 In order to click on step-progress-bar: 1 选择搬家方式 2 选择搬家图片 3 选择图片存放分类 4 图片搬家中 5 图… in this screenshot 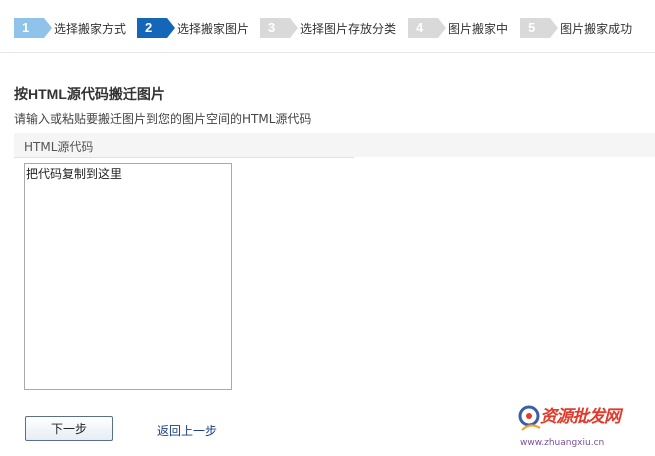, I will do `click(323, 28)`.